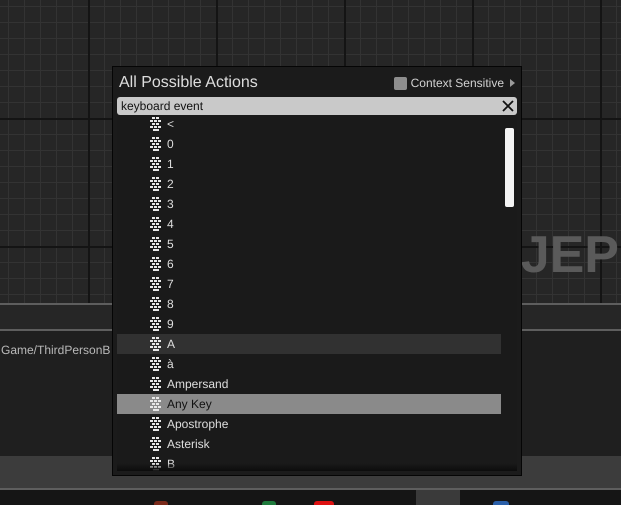 This screenshot has height=505, width=621. Describe the element at coordinates (569, 255) in the screenshot. I see `graph-watermark: JEP` at that location.